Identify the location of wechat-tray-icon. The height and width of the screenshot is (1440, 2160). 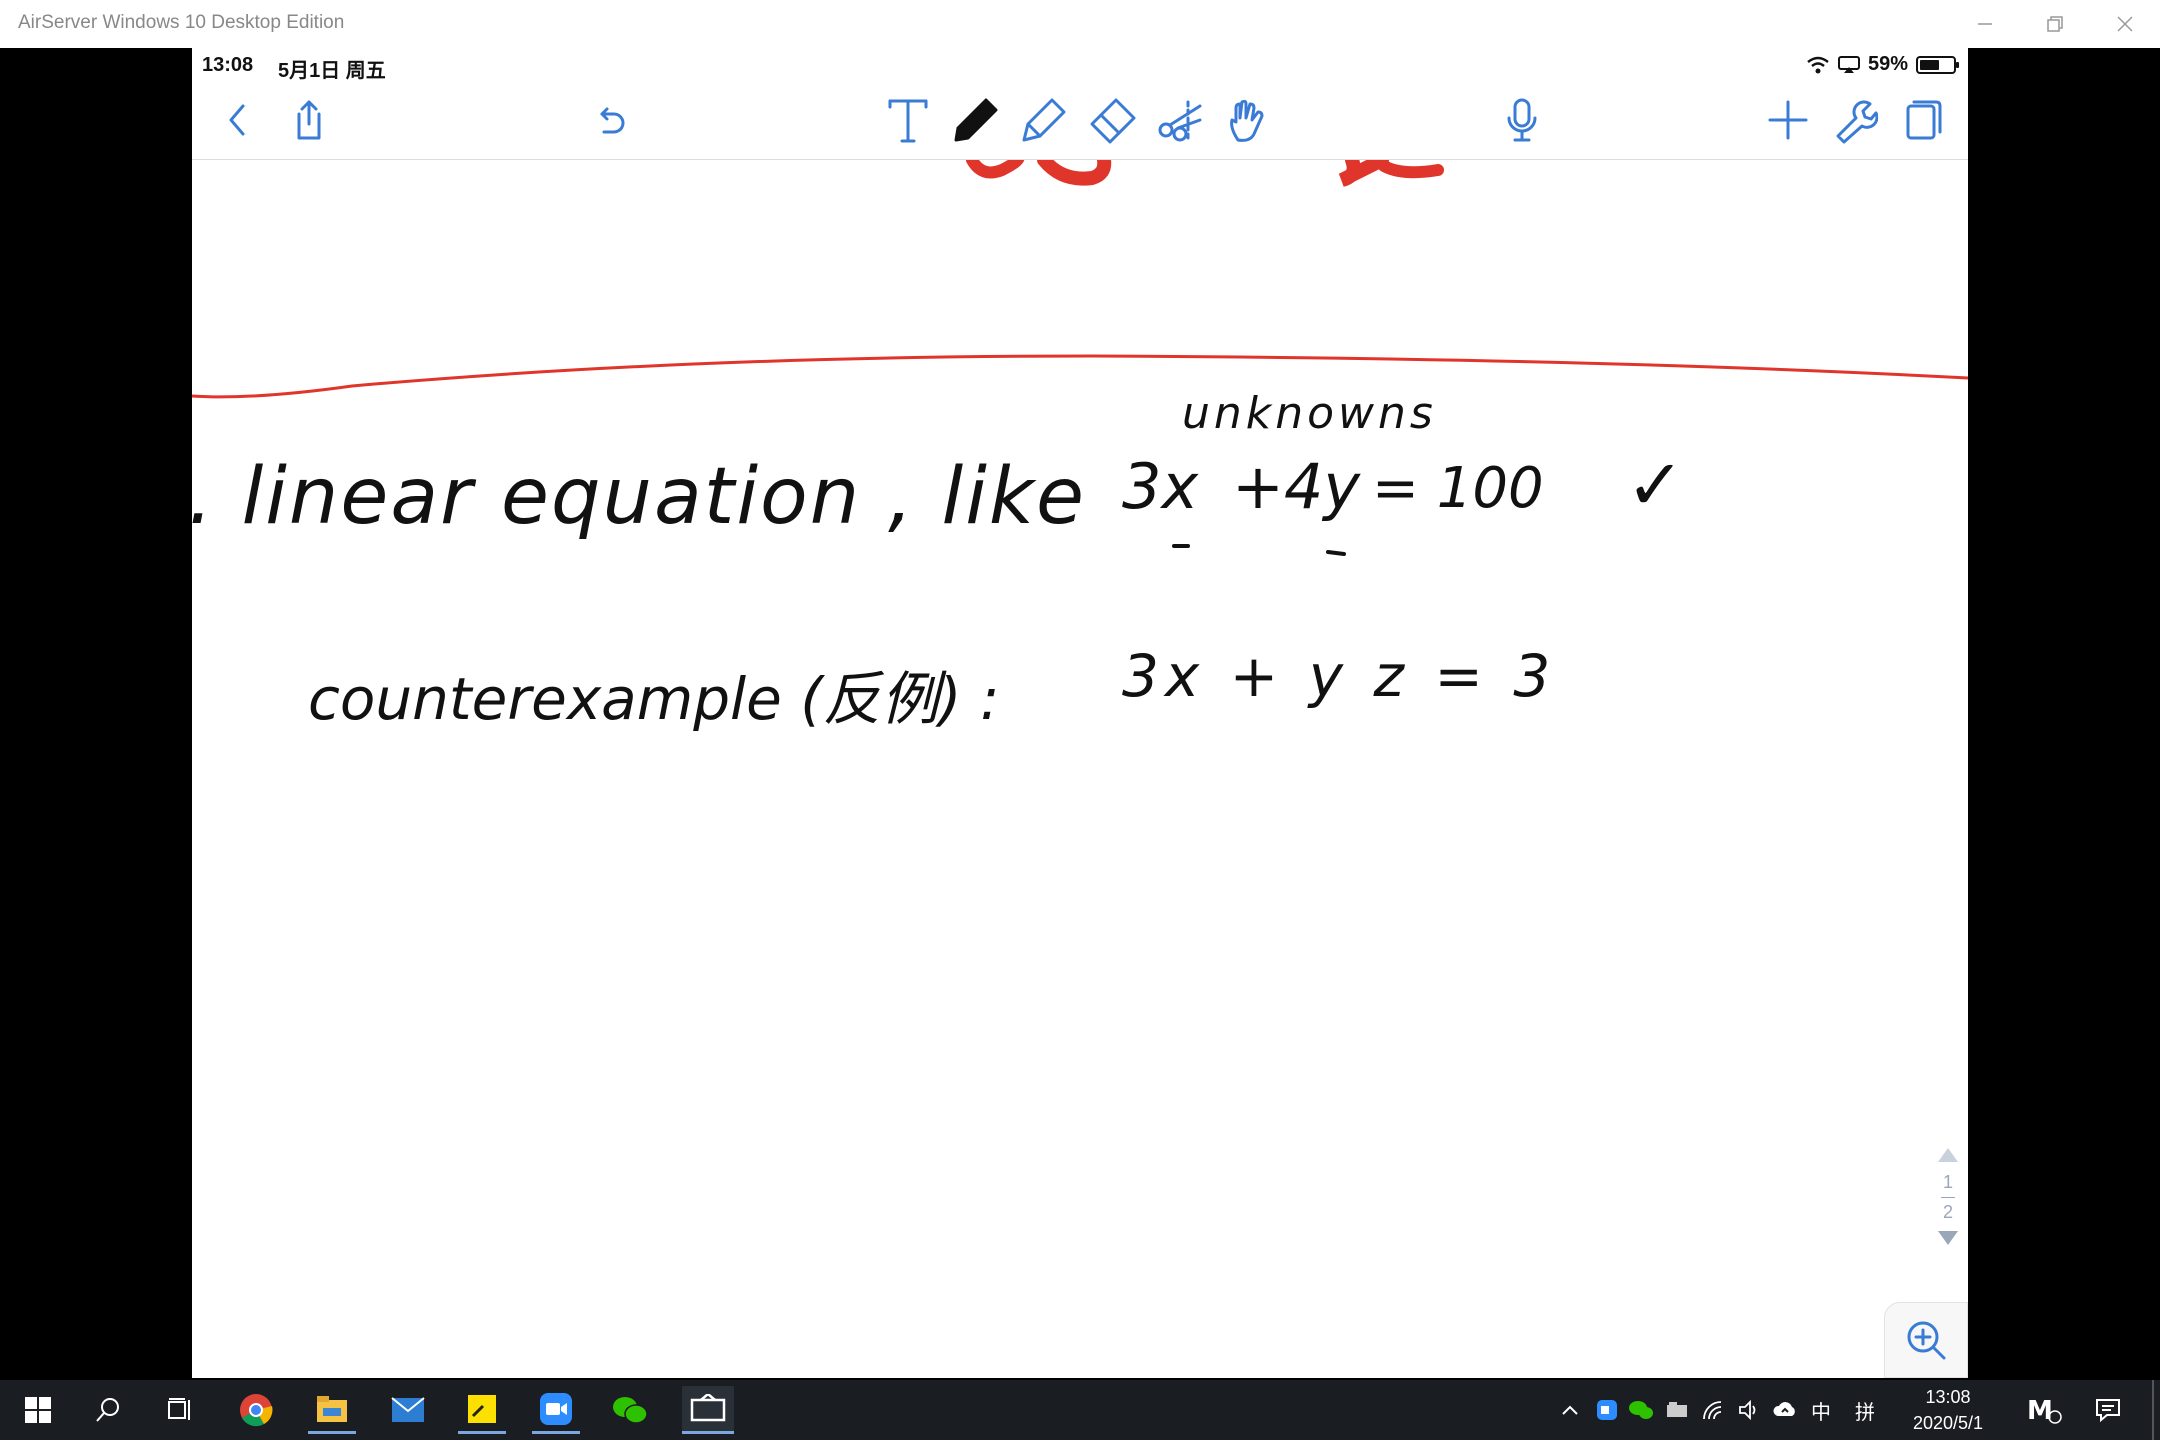
(1641, 1410).